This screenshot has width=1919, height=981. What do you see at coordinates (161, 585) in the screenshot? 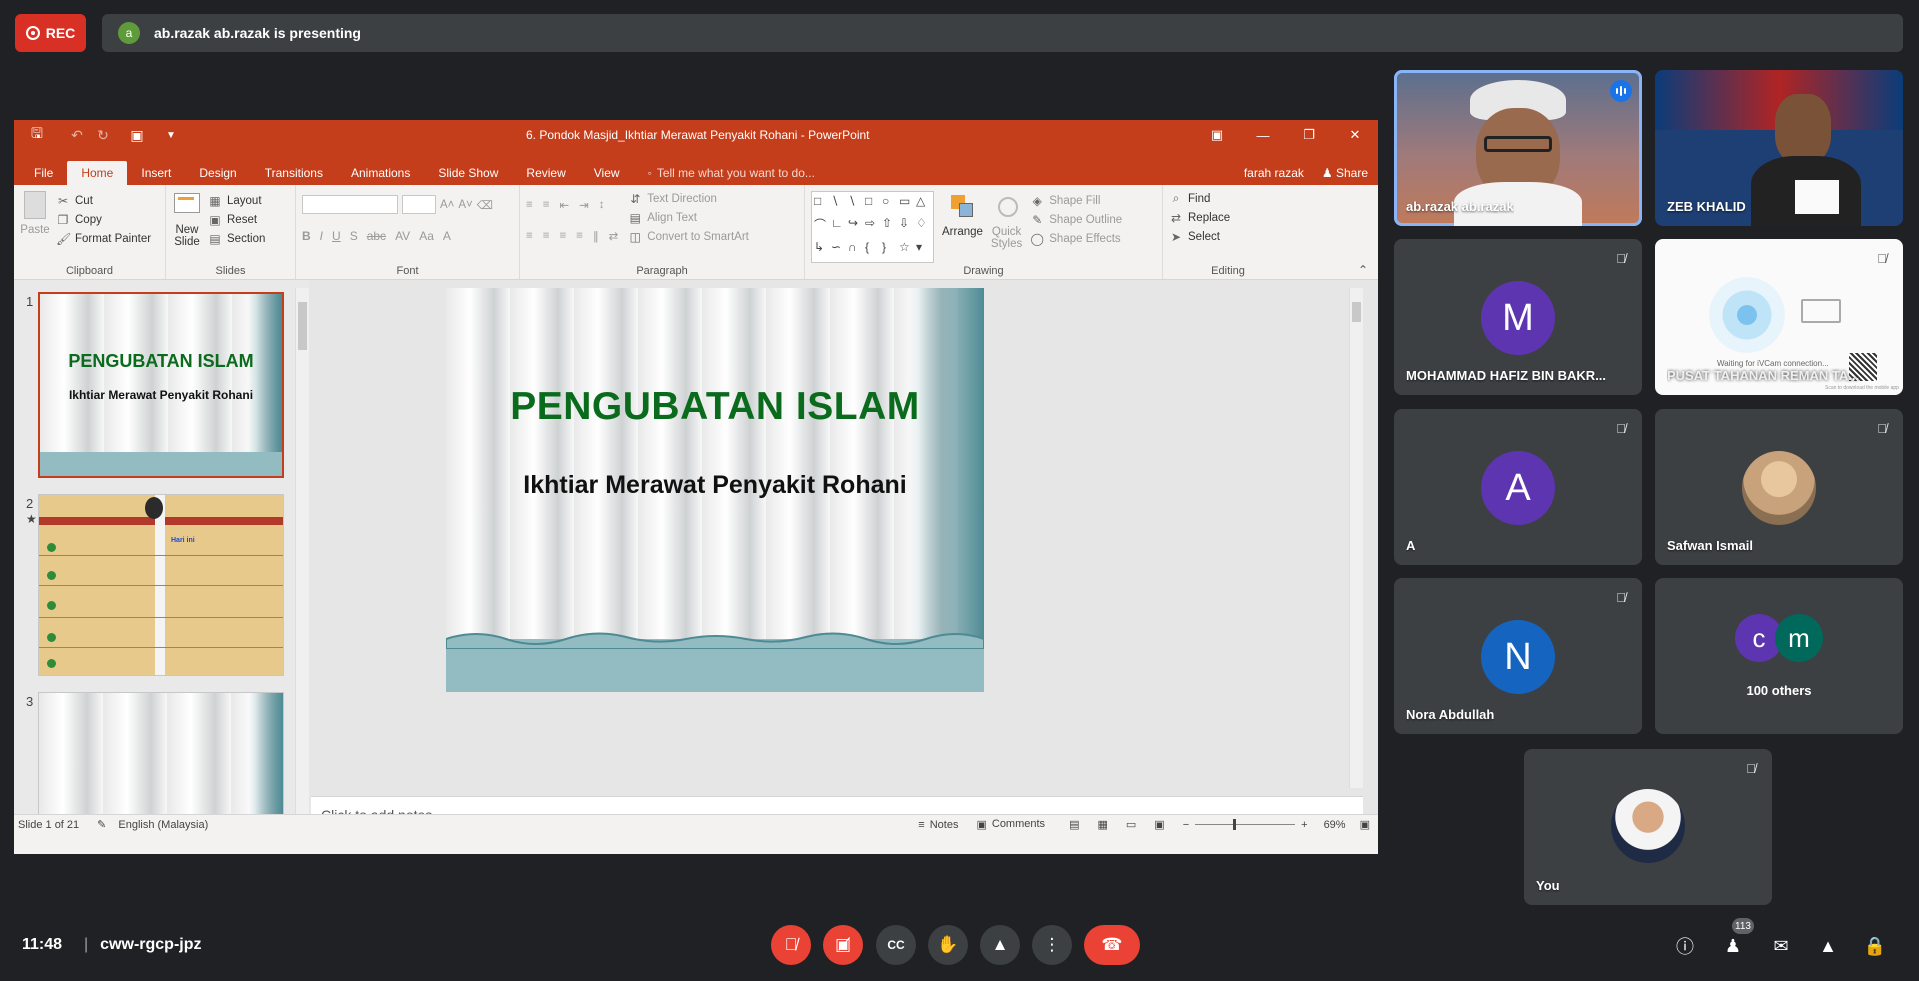
I see `slide-thumbnail-2: Hari ini` at bounding box center [161, 585].